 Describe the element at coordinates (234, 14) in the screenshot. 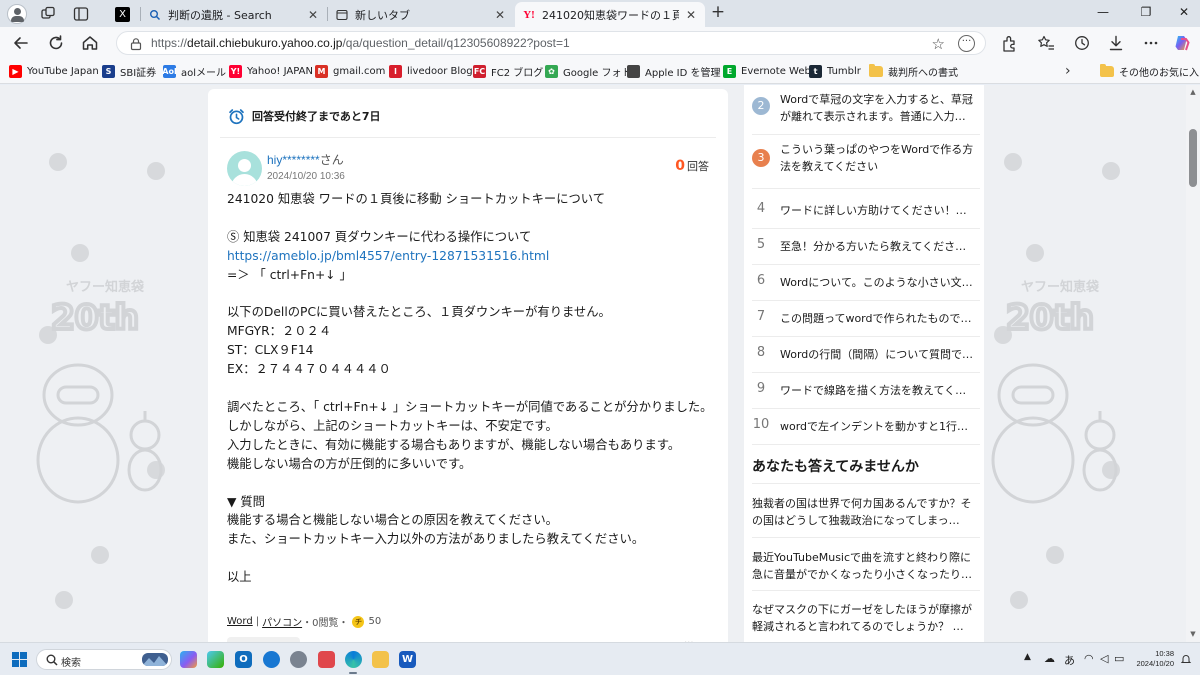

I see `tab-search: 判断の遺脱 - Search ✕` at that location.